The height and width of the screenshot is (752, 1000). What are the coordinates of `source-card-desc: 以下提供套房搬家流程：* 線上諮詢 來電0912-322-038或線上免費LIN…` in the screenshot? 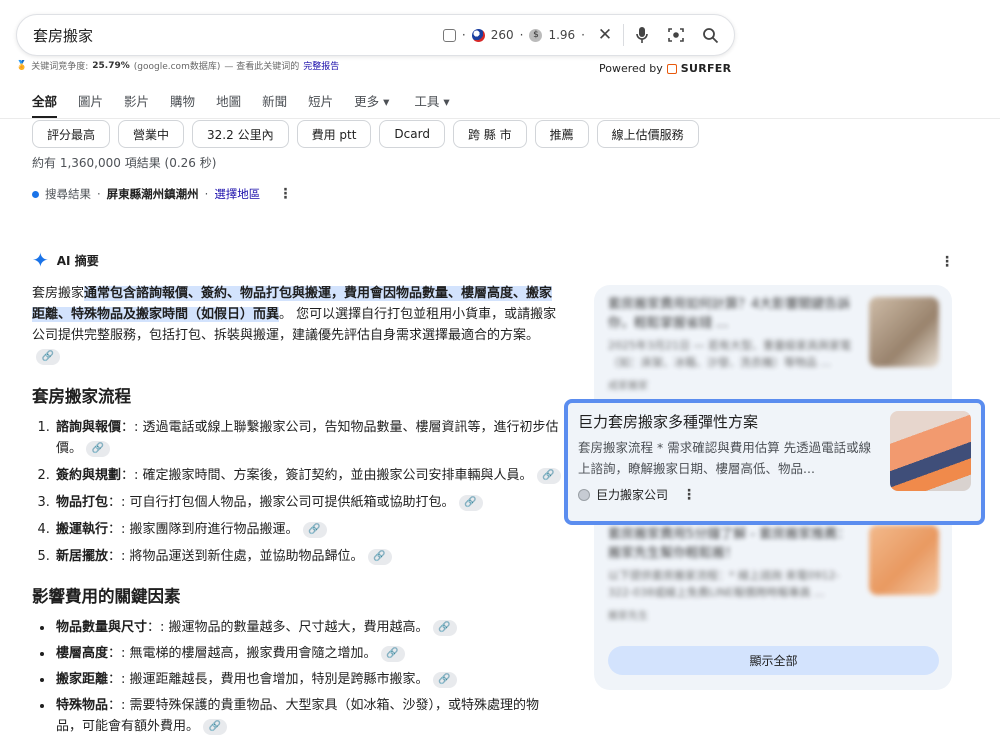 It's located at (724, 584).